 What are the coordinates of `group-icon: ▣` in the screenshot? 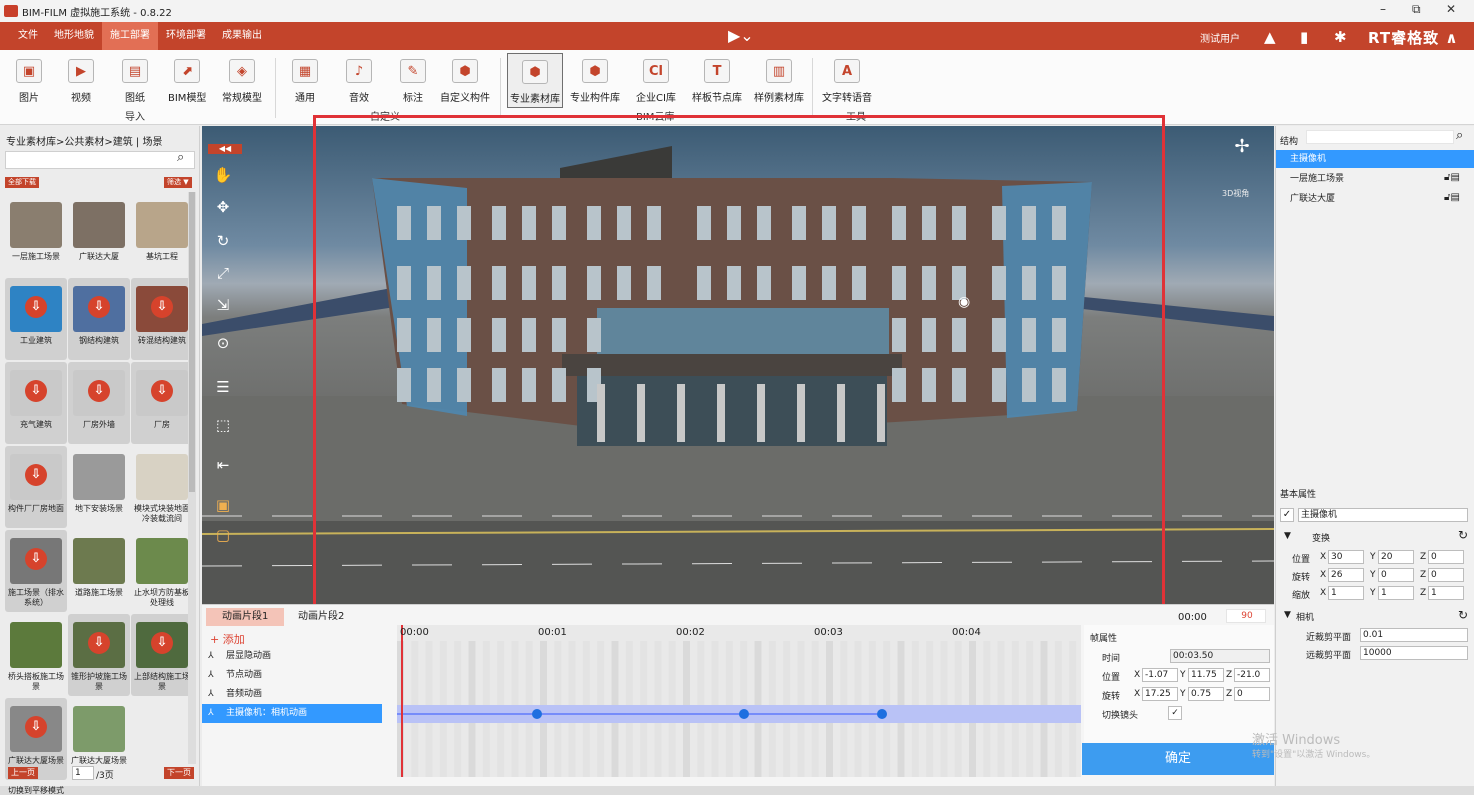 It's located at (223, 505).